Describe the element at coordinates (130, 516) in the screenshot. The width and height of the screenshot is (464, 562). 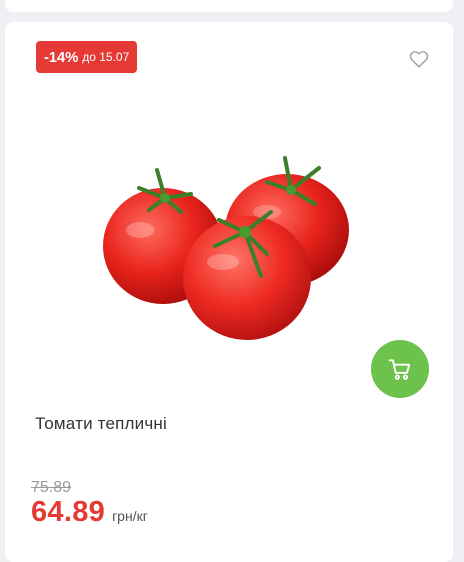
I see `price-unit: грн/кг` at that location.